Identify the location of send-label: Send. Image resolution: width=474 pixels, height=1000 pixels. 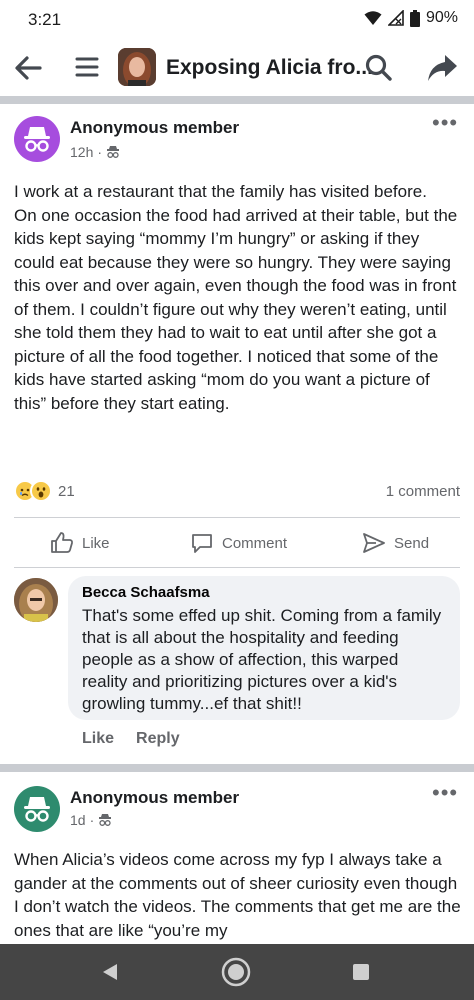
(412, 543).